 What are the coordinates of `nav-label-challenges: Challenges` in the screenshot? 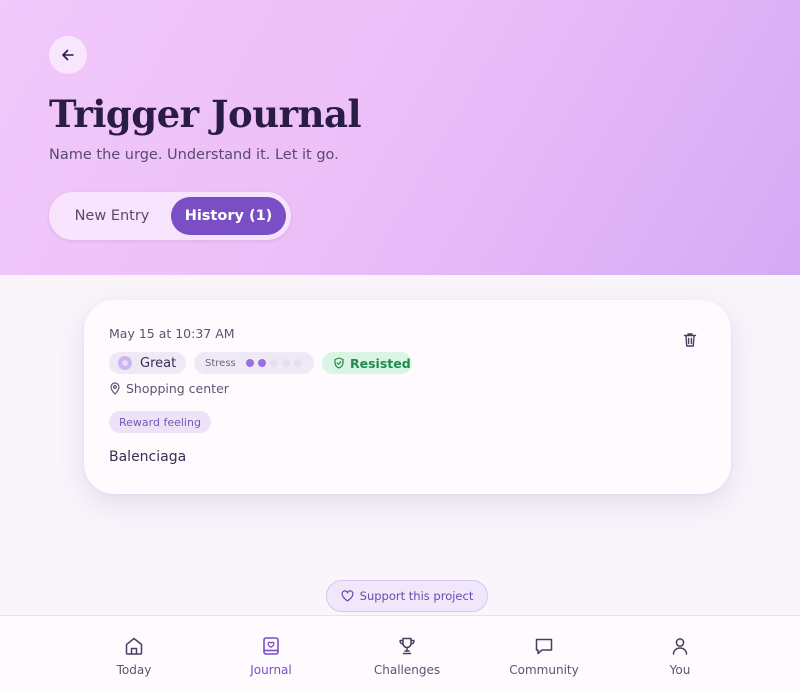 It's located at (407, 670).